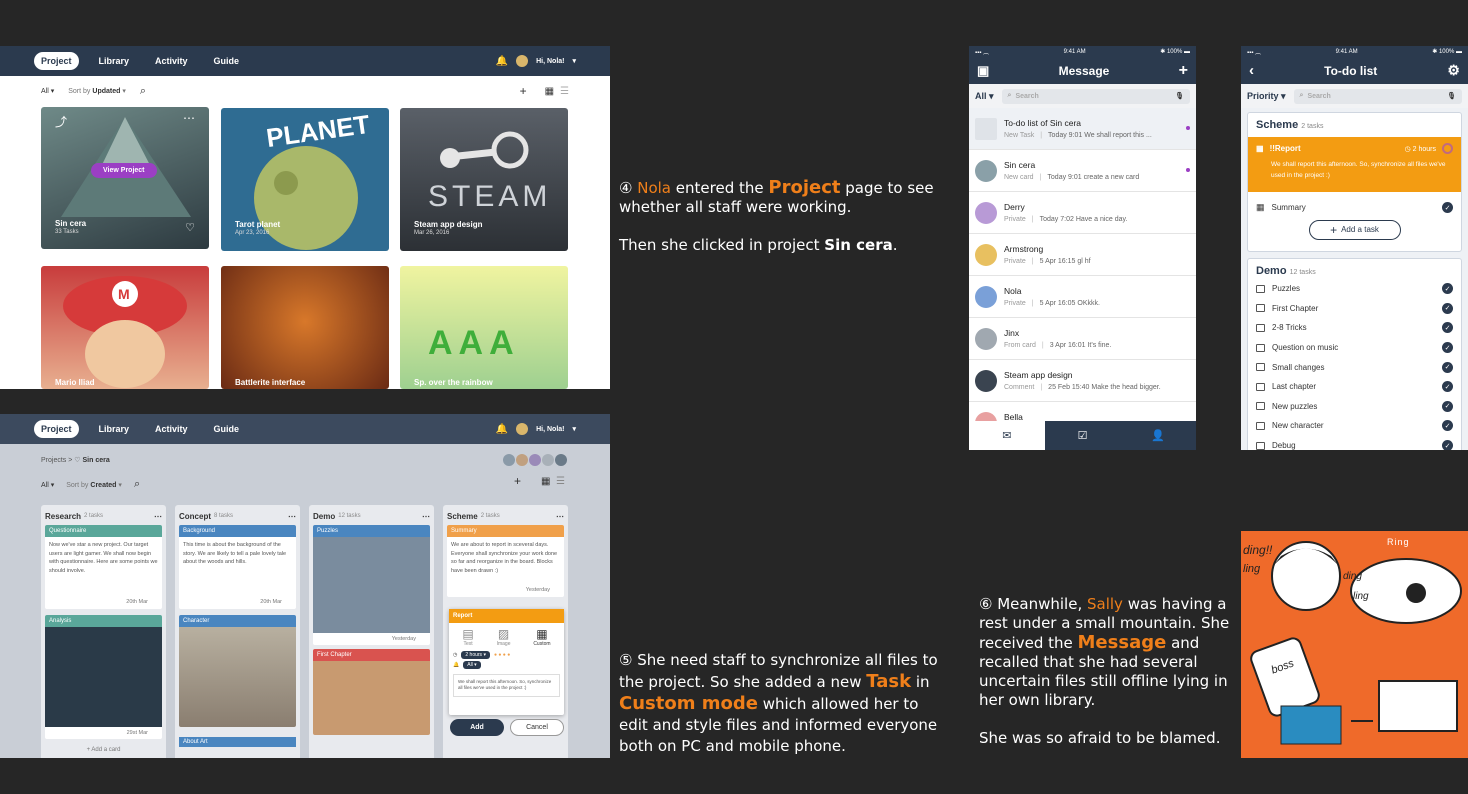 Image resolution: width=1468 pixels, height=794 pixels. What do you see at coordinates (189, 118) in the screenshot?
I see `more-icon: ⋯` at bounding box center [189, 118].